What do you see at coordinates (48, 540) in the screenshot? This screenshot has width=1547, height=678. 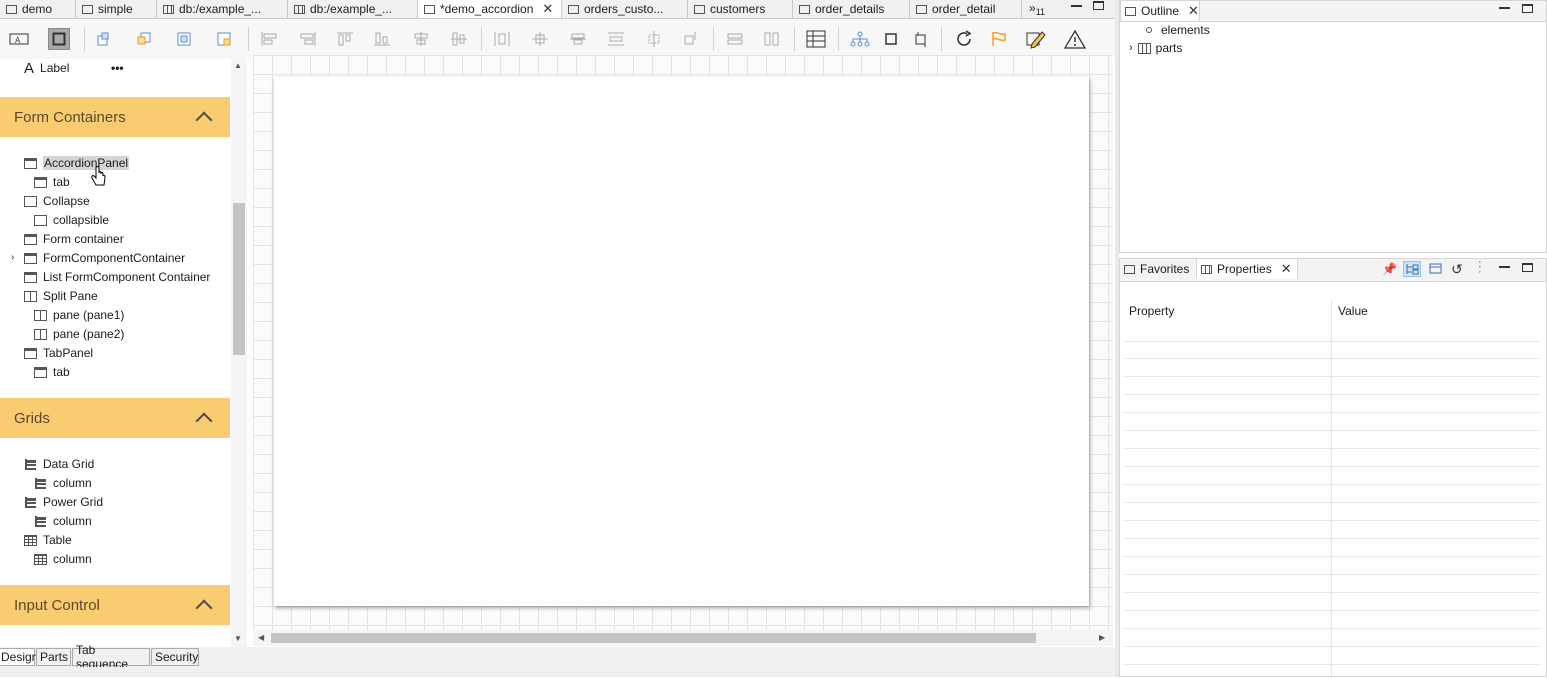 I see `palette-item-table: Table` at bounding box center [48, 540].